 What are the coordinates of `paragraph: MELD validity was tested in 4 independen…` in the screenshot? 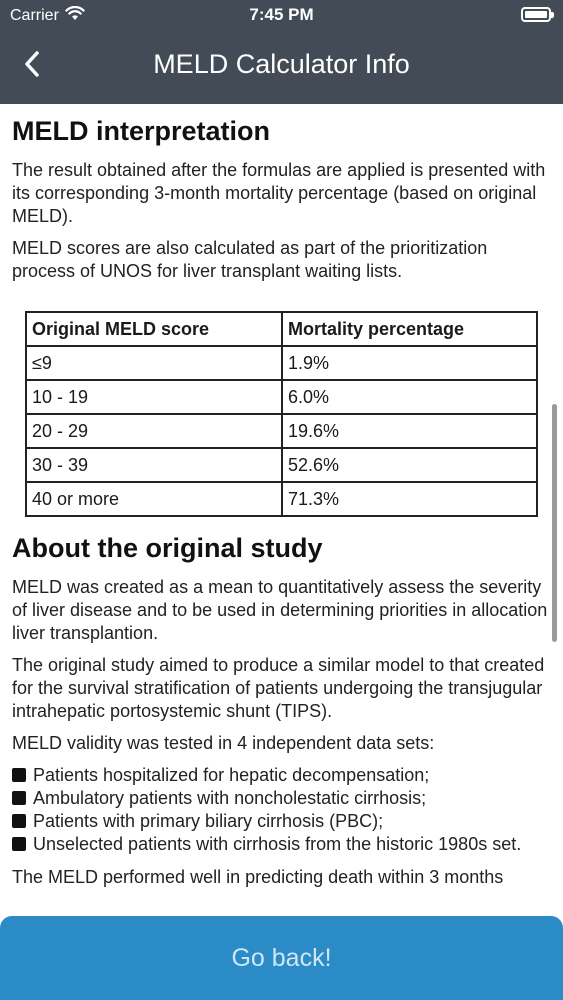 It's located at (223, 743).